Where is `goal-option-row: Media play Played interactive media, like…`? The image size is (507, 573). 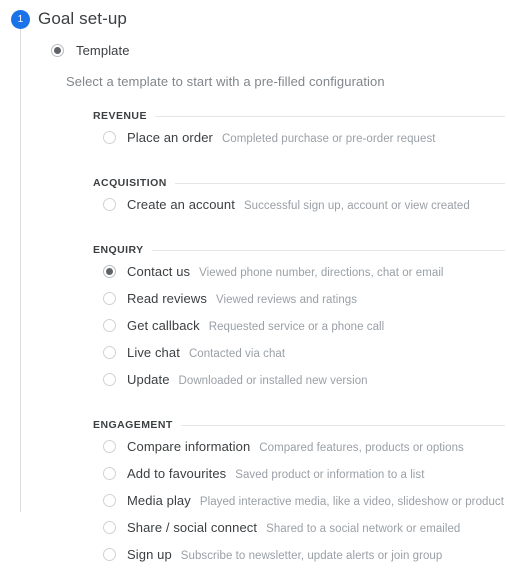
goal-option-row: Media play Played interactive media, like… is located at coordinates (300, 505).